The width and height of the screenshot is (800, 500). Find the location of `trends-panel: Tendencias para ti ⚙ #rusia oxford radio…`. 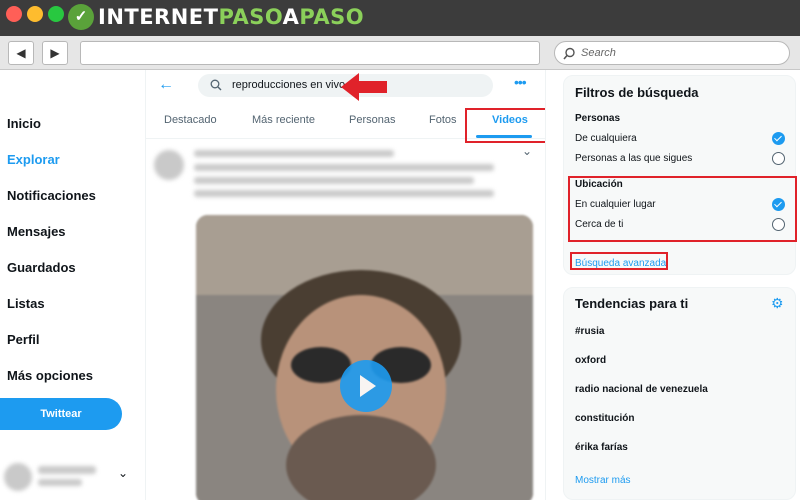

trends-panel: Tendencias para ti ⚙ #rusia oxford radio… is located at coordinates (679, 393).